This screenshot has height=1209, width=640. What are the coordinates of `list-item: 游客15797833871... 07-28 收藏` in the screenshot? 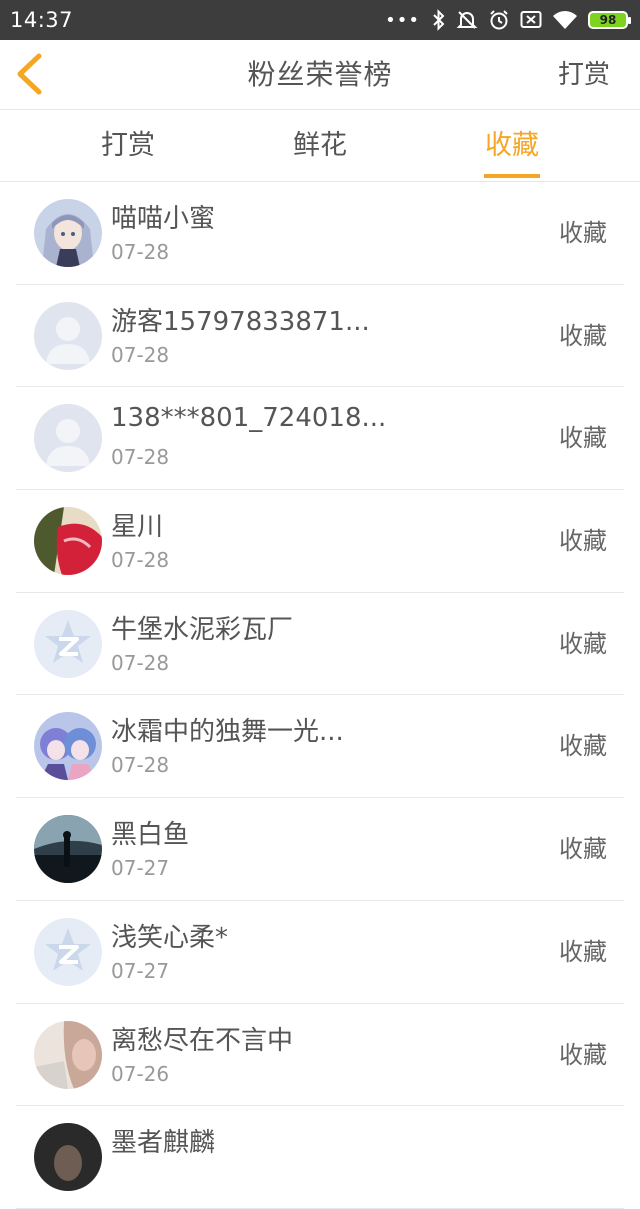 It's located at (320, 336).